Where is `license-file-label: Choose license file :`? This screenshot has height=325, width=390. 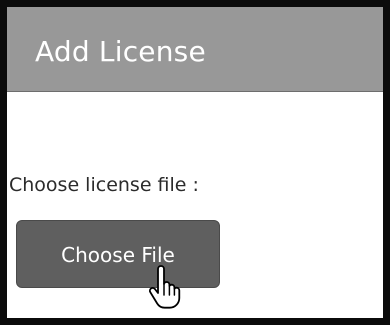
license-file-label: Choose license file : is located at coordinates (104, 185).